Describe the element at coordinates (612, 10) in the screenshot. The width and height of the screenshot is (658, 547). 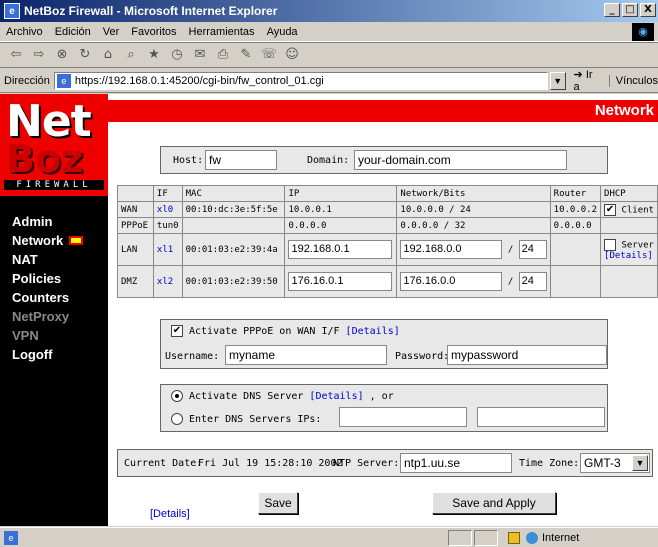
I see `minimize-button: _` at that location.